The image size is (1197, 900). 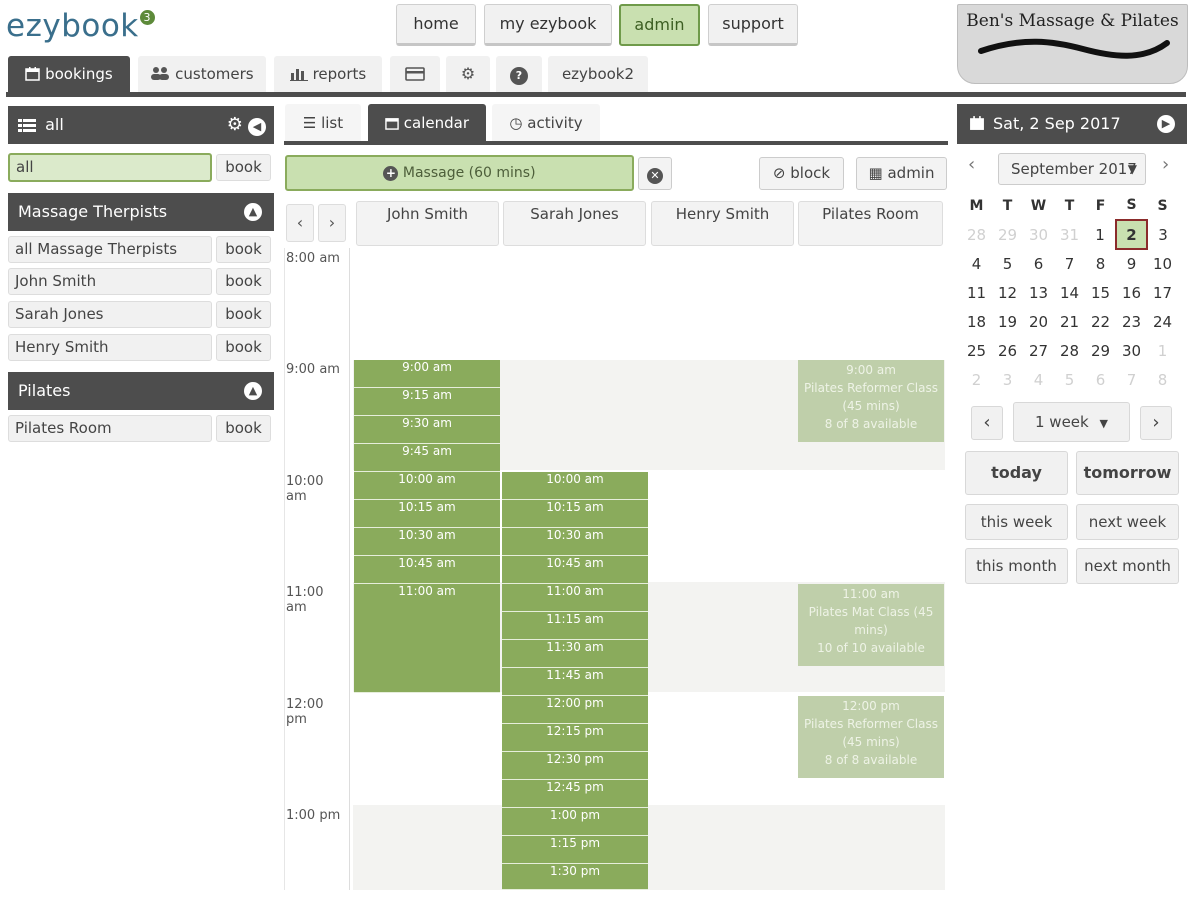 I want to click on day-cell: 8, so click(x=1100, y=263).